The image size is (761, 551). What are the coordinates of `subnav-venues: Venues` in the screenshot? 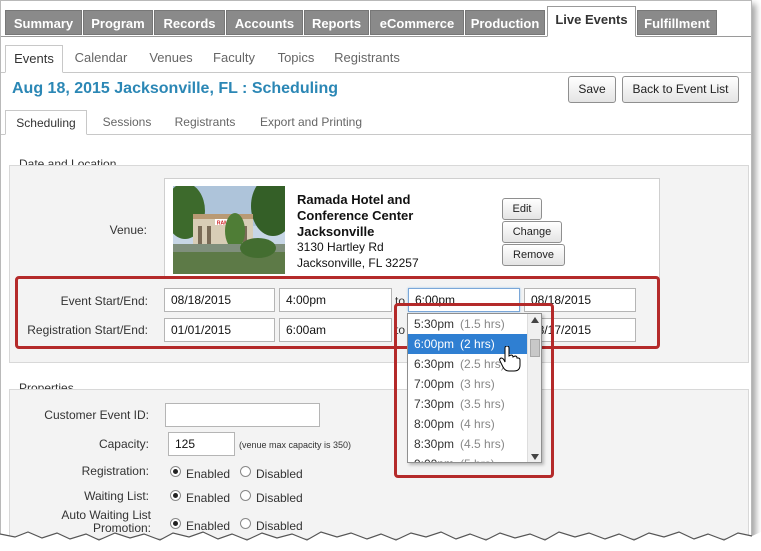 It's located at (171, 59).